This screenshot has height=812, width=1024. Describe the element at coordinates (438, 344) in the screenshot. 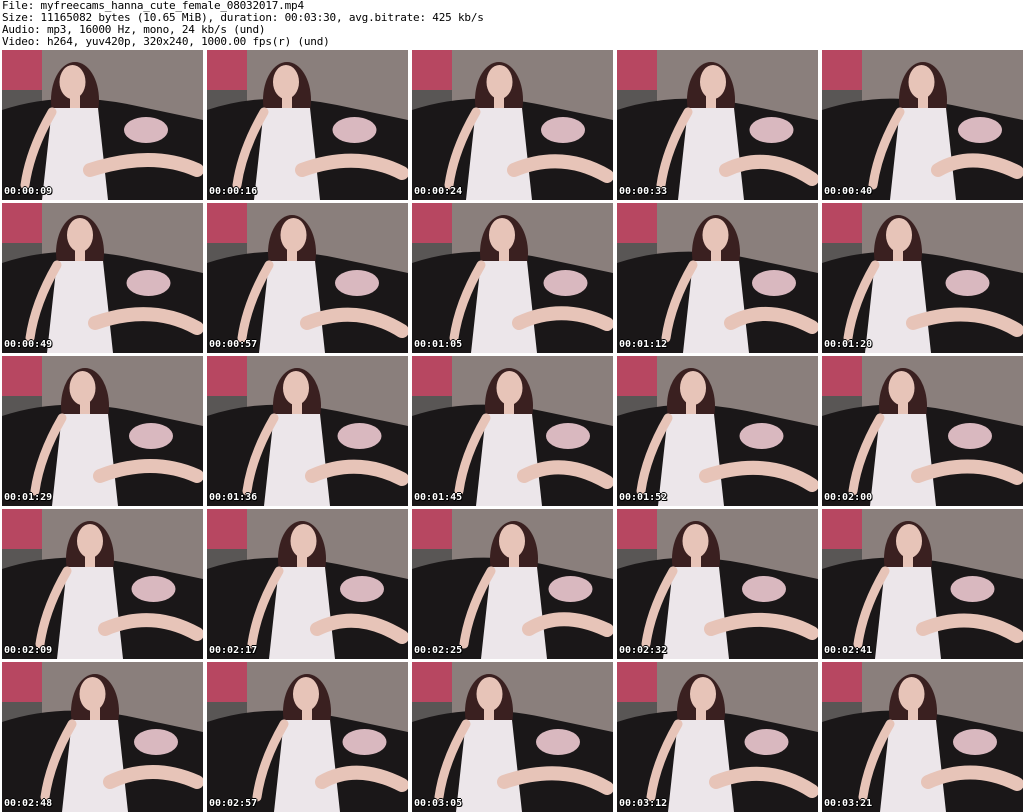

I see `thumbnail-timestamp: 00:01:05` at that location.